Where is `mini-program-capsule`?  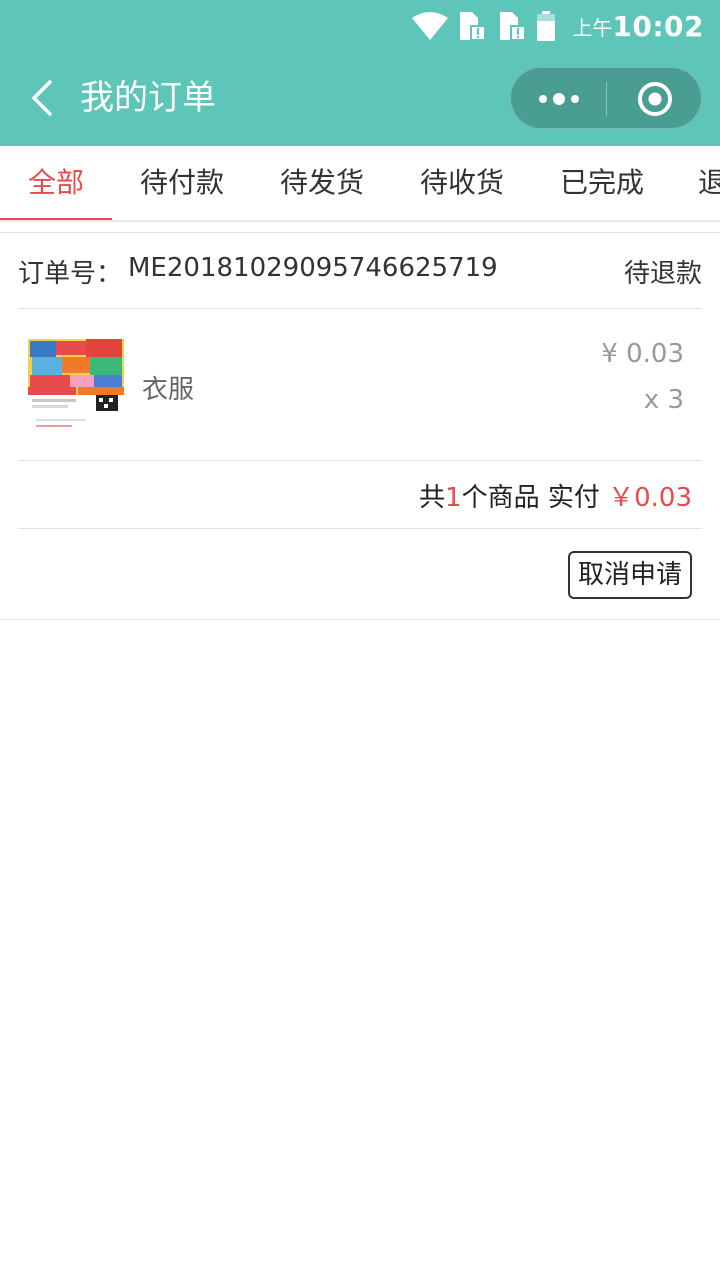 mini-program-capsule is located at coordinates (606, 98).